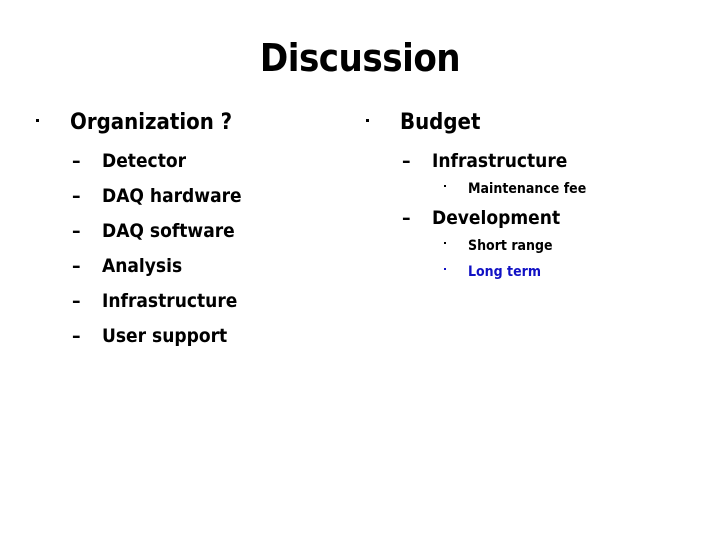  Describe the element at coordinates (510, 246) in the screenshot. I see `bullet-label: Short range` at that location.